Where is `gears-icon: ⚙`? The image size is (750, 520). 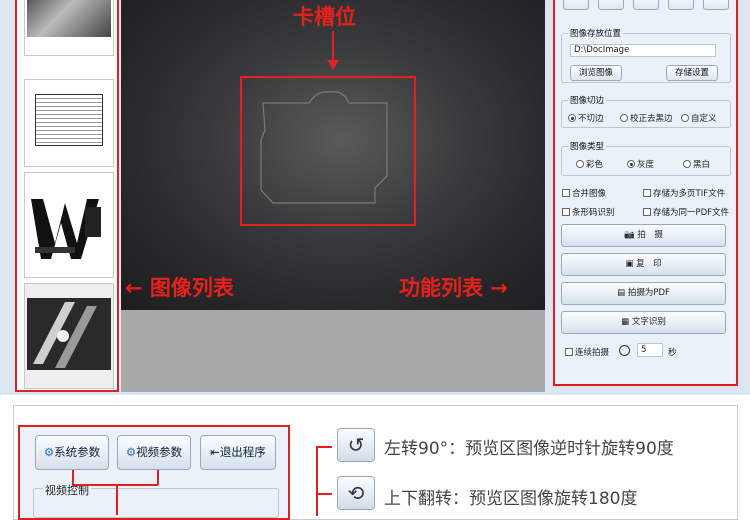 gears-icon: ⚙ is located at coordinates (131, 452).